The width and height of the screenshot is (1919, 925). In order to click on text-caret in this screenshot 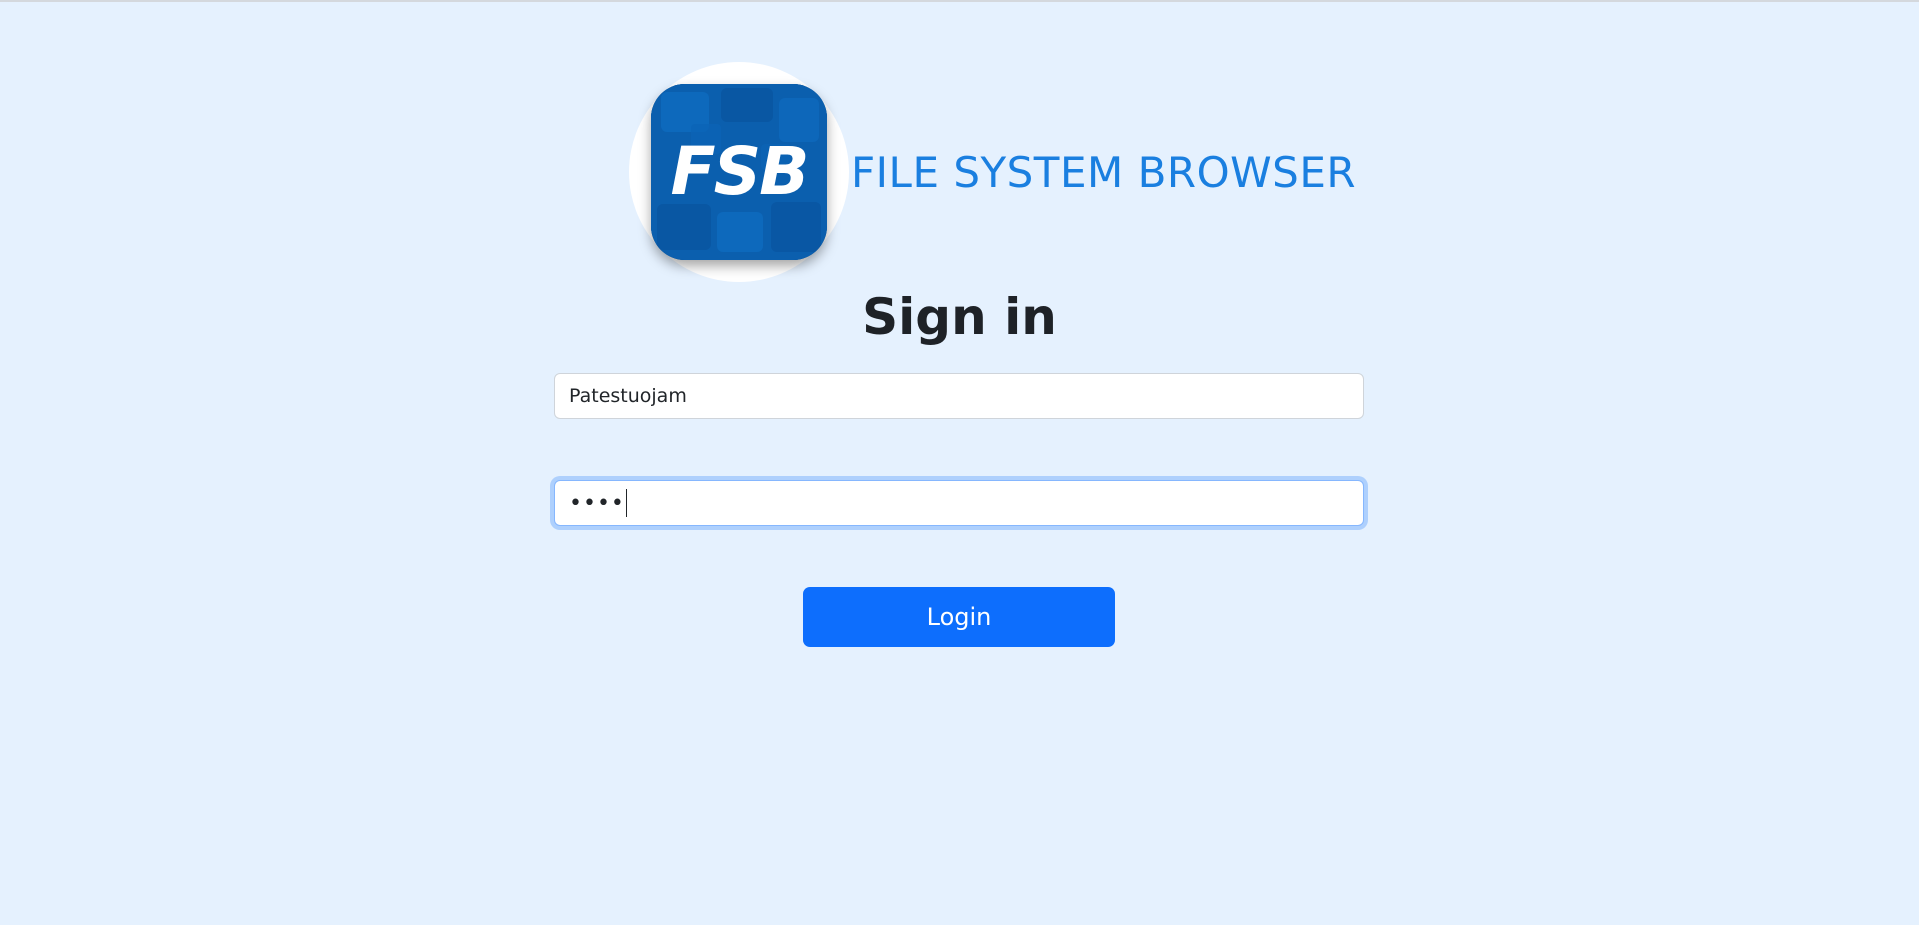, I will do `click(626, 503)`.